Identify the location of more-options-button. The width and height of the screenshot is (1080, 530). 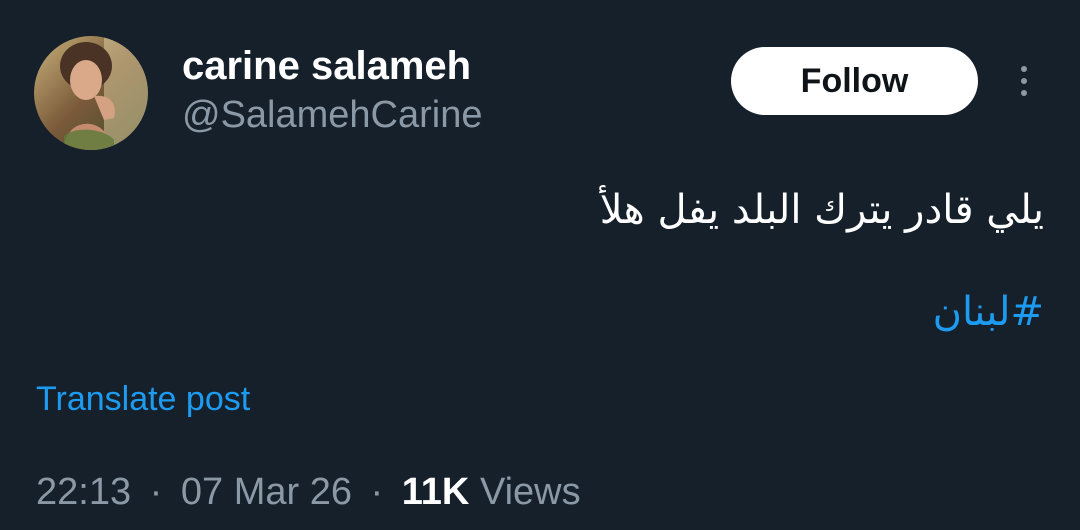
(1024, 81).